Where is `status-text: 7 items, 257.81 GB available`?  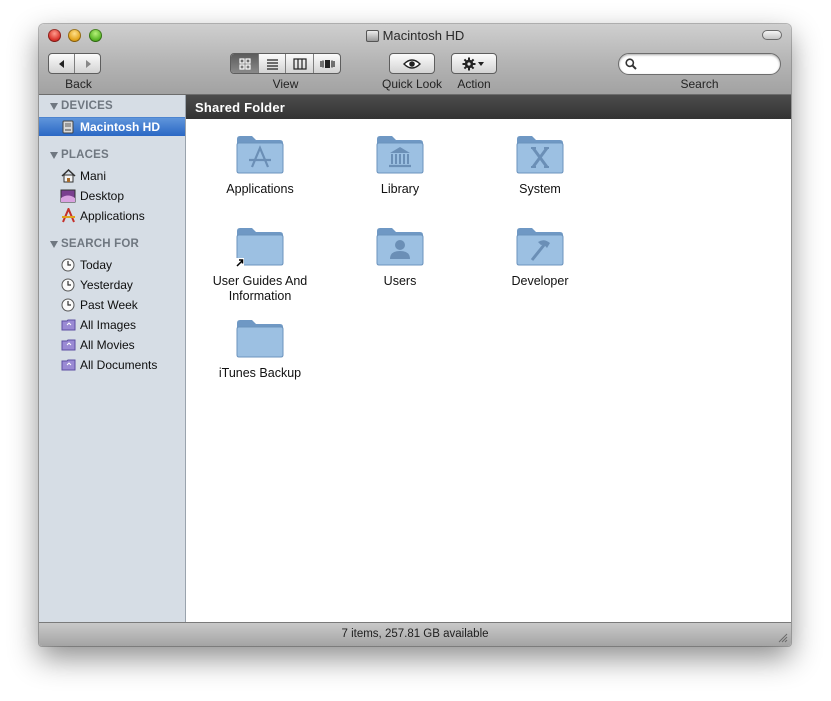 status-text: 7 items, 257.81 GB available is located at coordinates (415, 634).